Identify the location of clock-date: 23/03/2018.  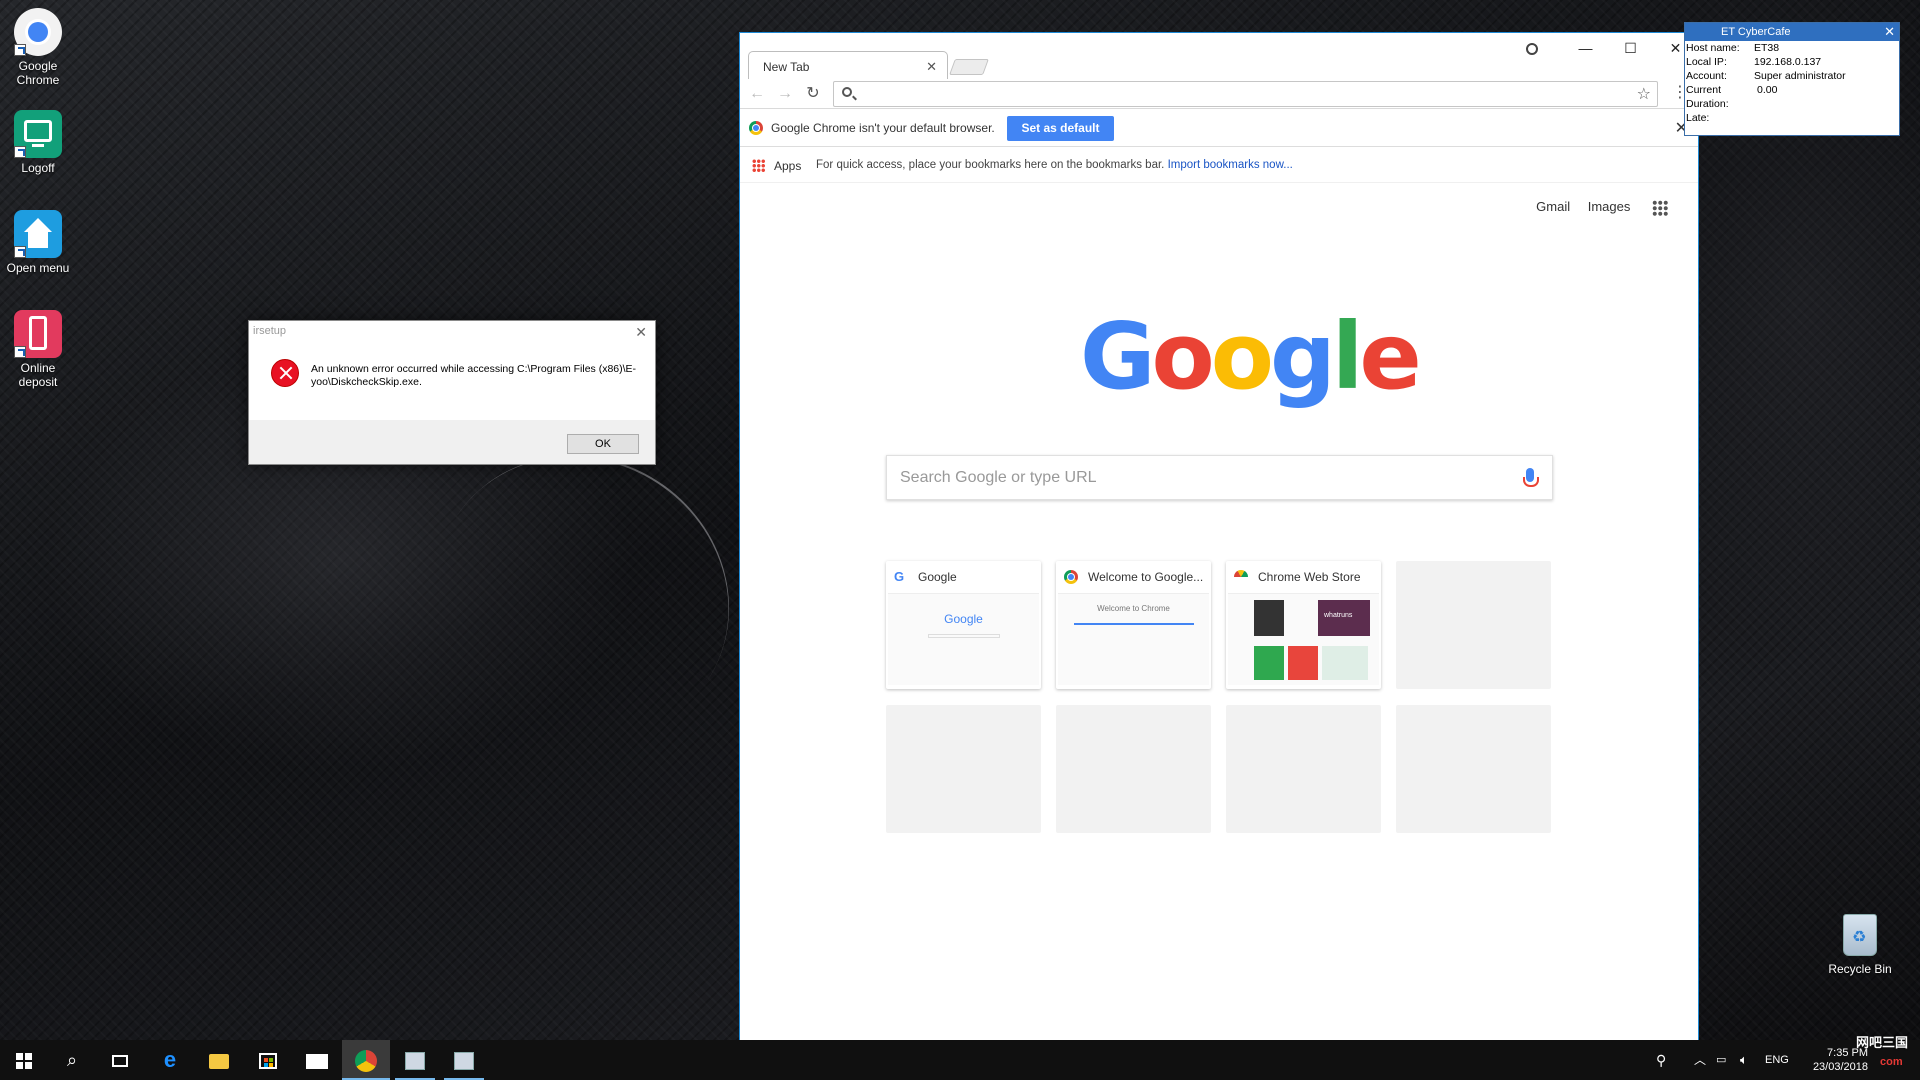
(1840, 1067).